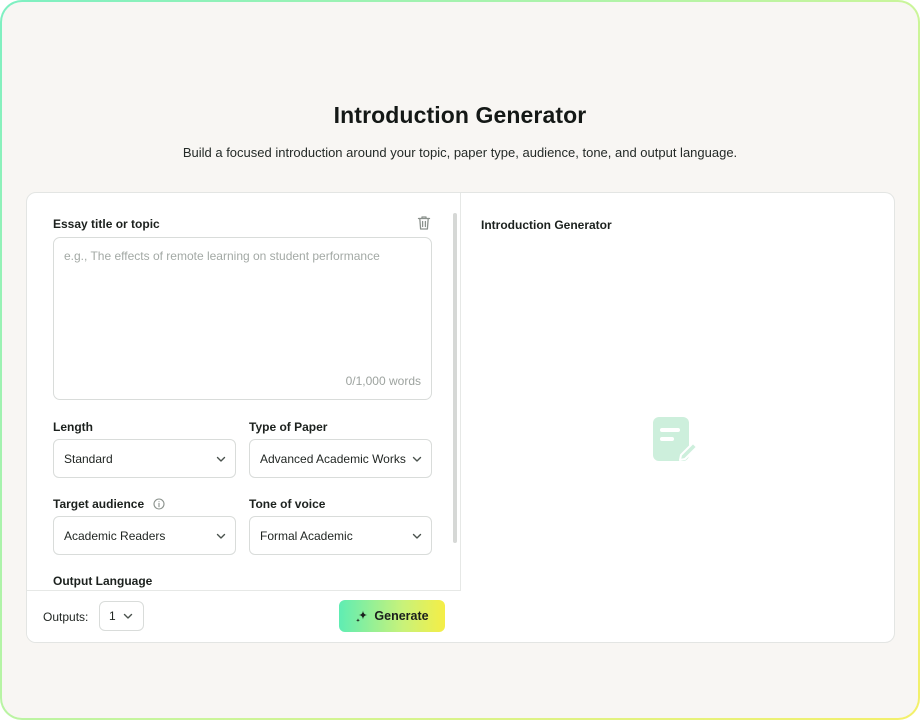  I want to click on page-title: Introduction Generator, so click(460, 115).